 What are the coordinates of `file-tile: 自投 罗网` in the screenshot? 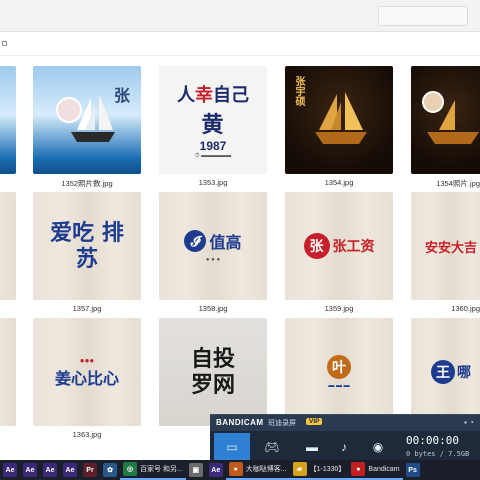 It's located at (215, 368).